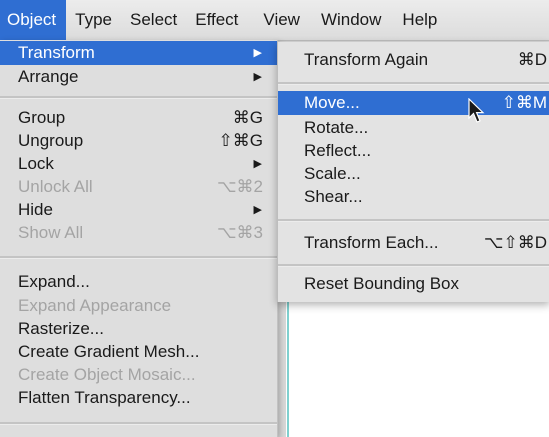 This screenshot has height=437, width=549. What do you see at coordinates (532, 59) in the screenshot?
I see `menu-item-shortcut: ⌘D` at bounding box center [532, 59].